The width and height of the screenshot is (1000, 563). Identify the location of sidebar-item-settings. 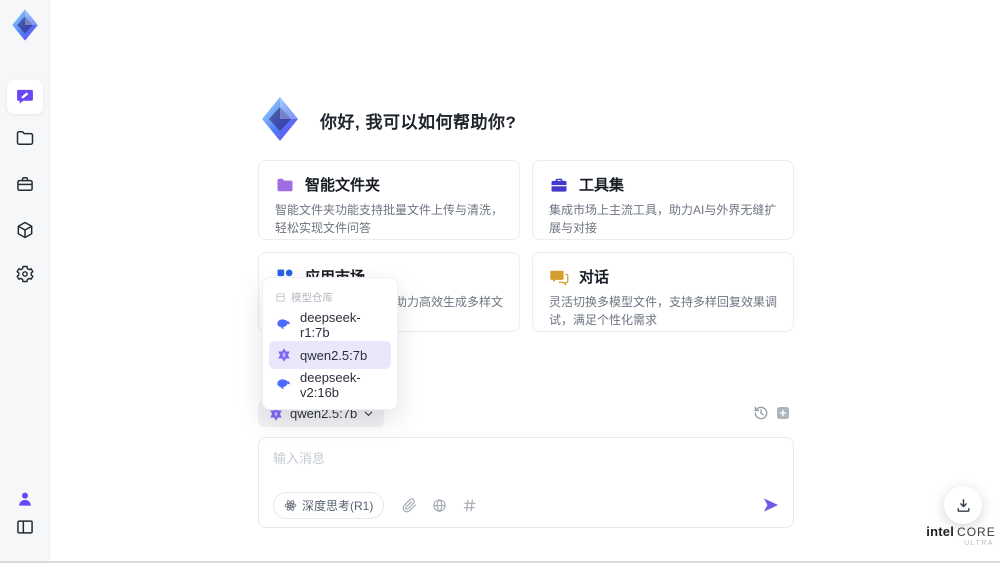
(25, 274).